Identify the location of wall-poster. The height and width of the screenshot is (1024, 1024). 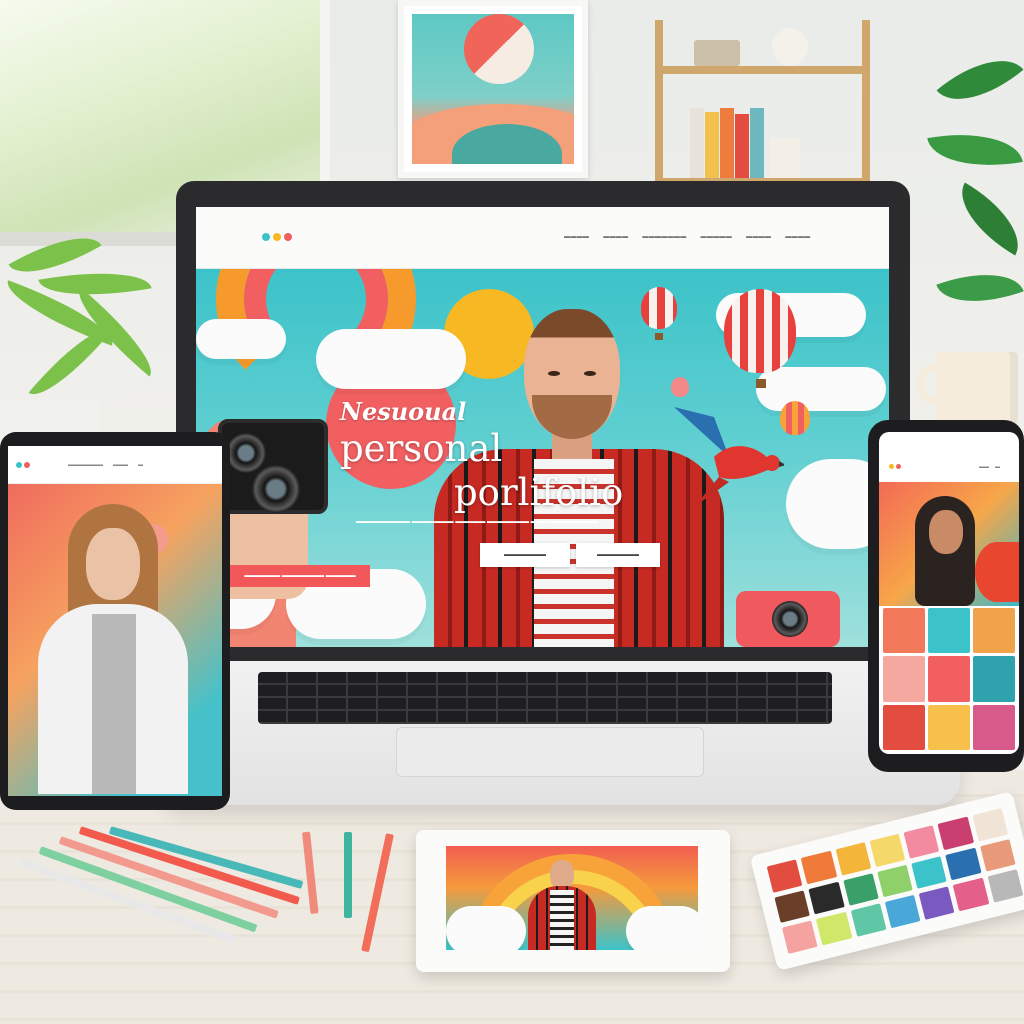
(493, 89).